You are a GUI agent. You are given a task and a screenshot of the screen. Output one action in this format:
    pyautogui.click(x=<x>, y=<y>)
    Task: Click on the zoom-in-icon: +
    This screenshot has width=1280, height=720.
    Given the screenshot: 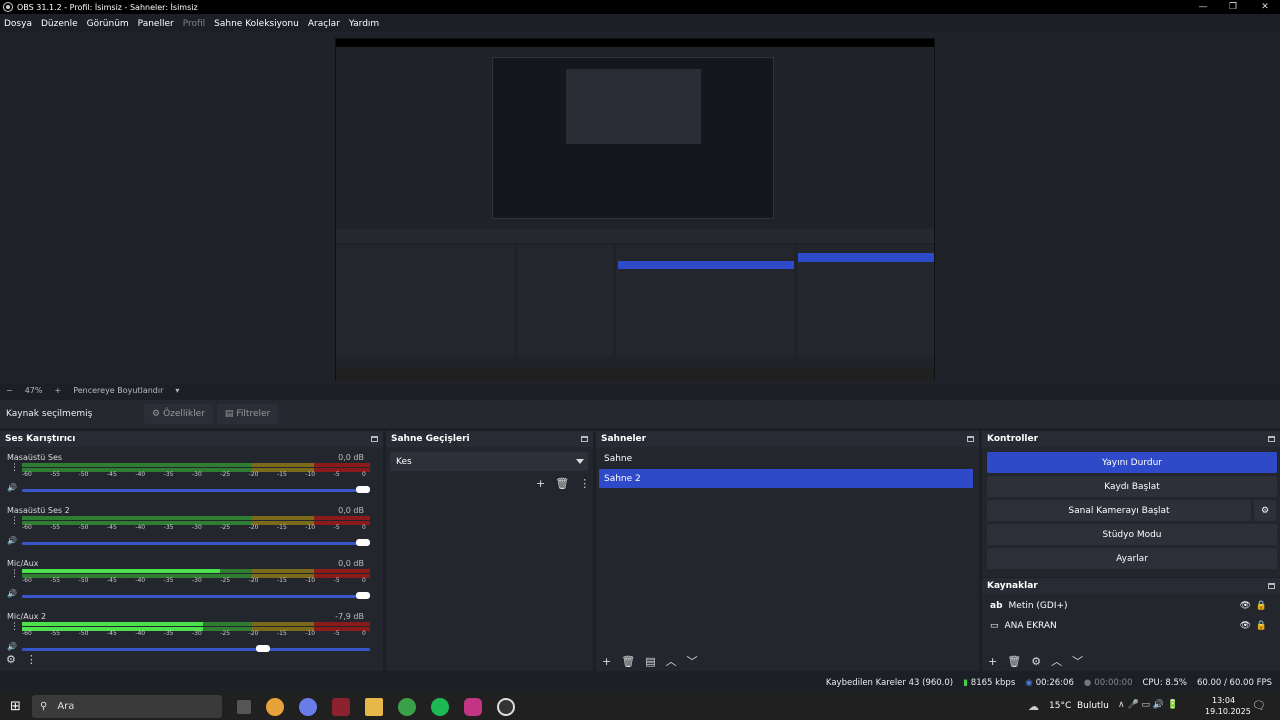 What is the action you would take?
    pyautogui.click(x=57, y=390)
    